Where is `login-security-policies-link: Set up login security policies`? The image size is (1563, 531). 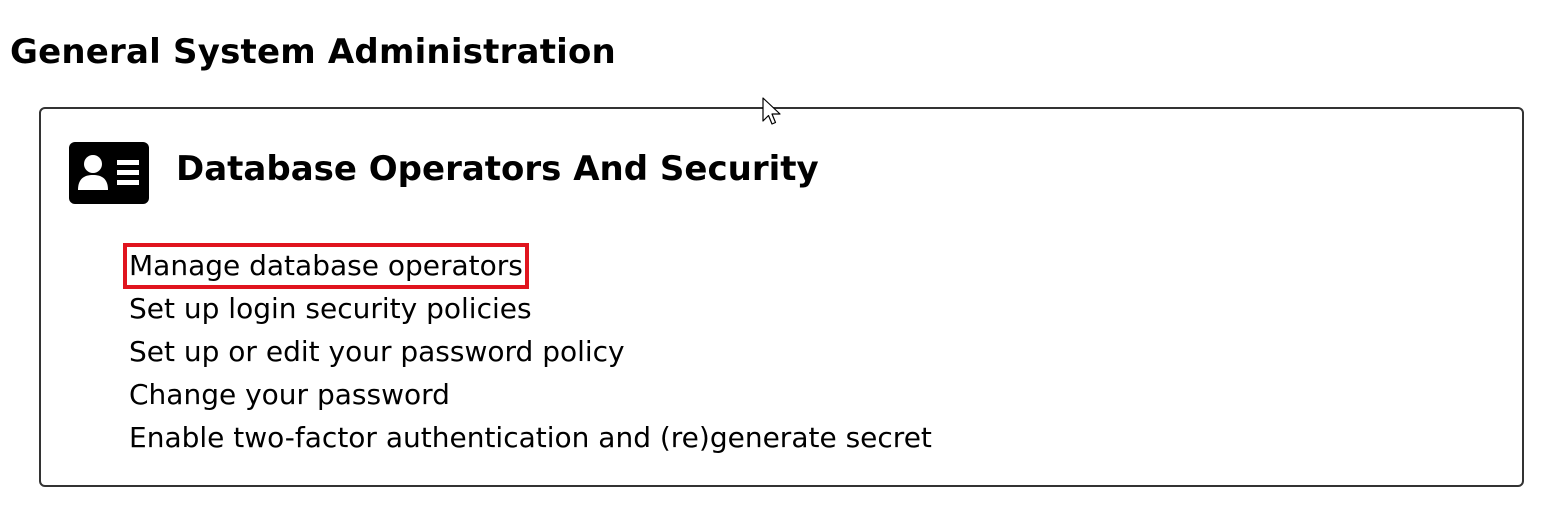
login-security-policies-link: Set up login security policies is located at coordinates (530, 308).